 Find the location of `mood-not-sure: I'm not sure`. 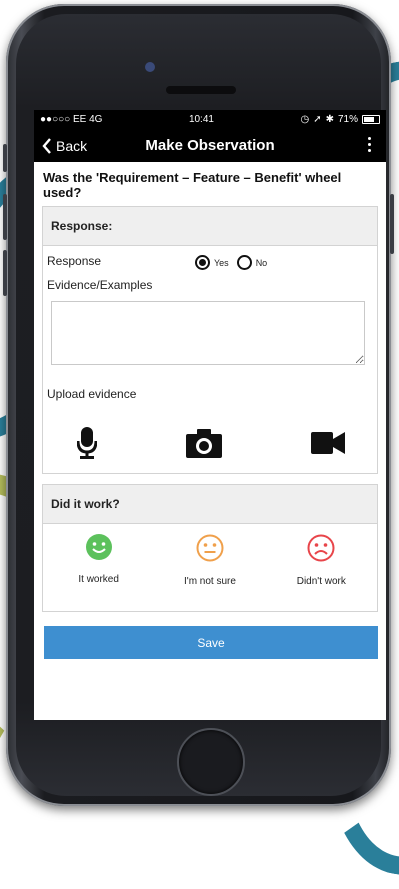

mood-not-sure: I'm not sure is located at coordinates (210, 560).